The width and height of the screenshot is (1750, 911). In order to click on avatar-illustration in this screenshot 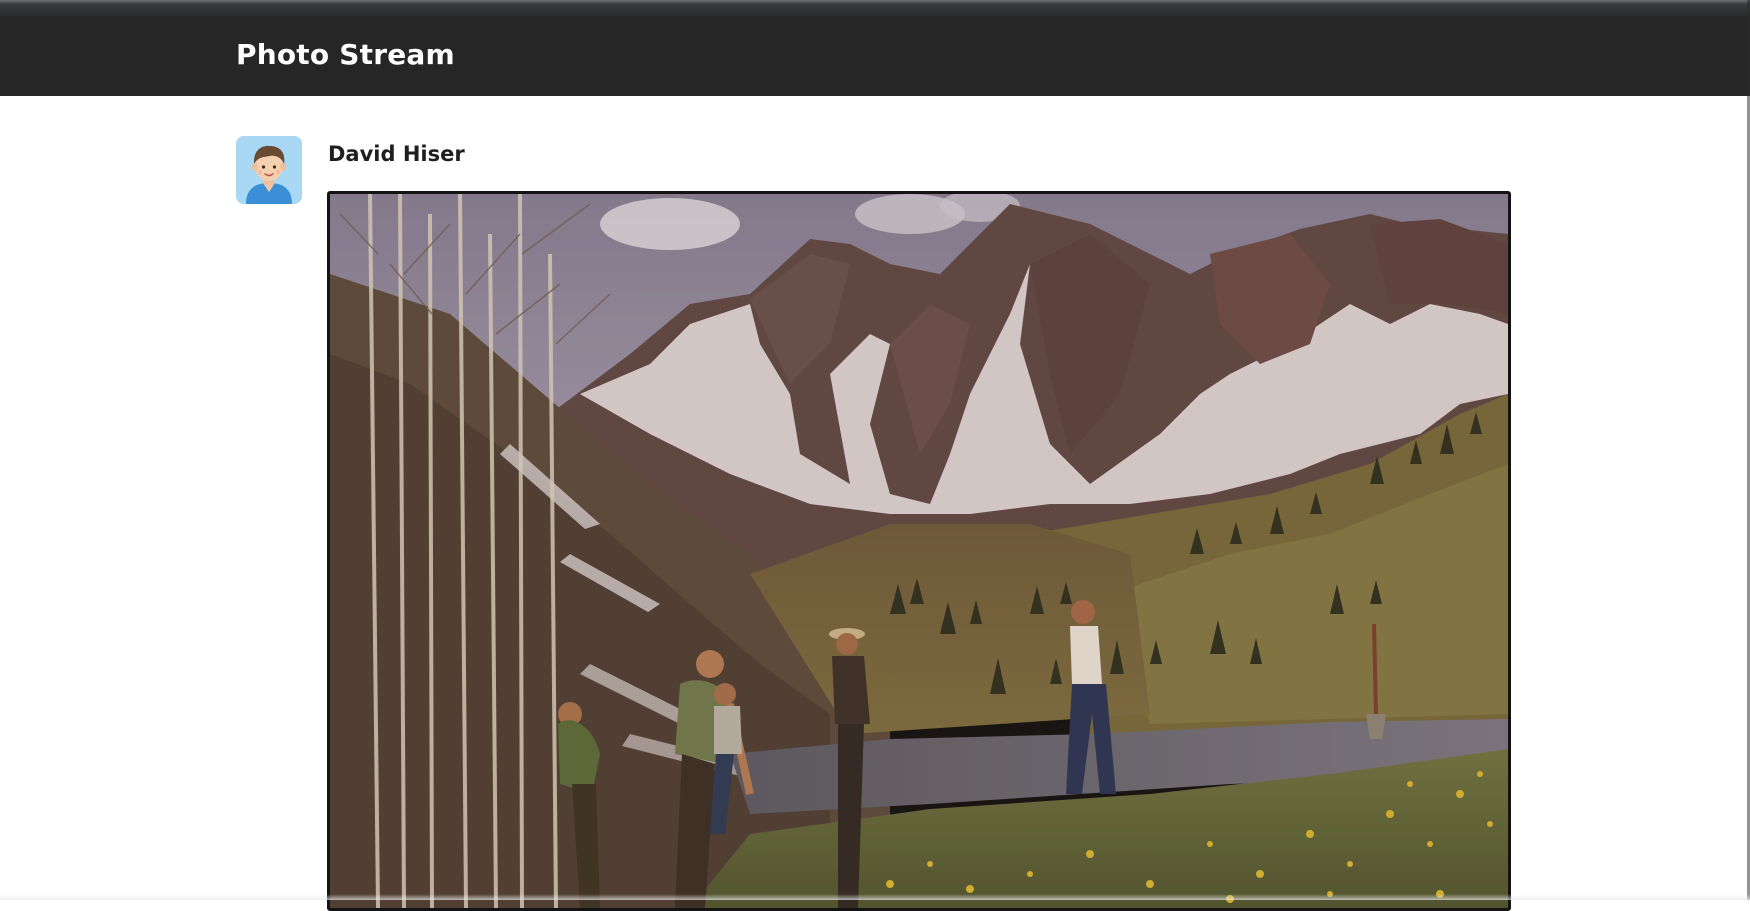, I will do `click(269, 170)`.